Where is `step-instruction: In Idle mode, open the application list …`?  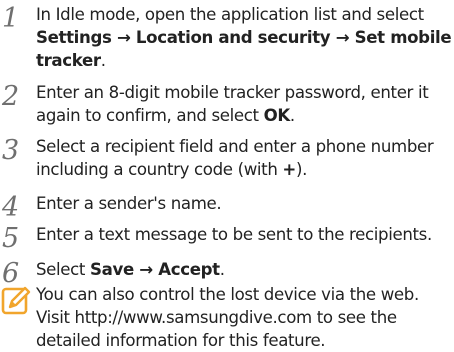
step-instruction: In Idle mode, open the application list … is located at coordinates (230, 14).